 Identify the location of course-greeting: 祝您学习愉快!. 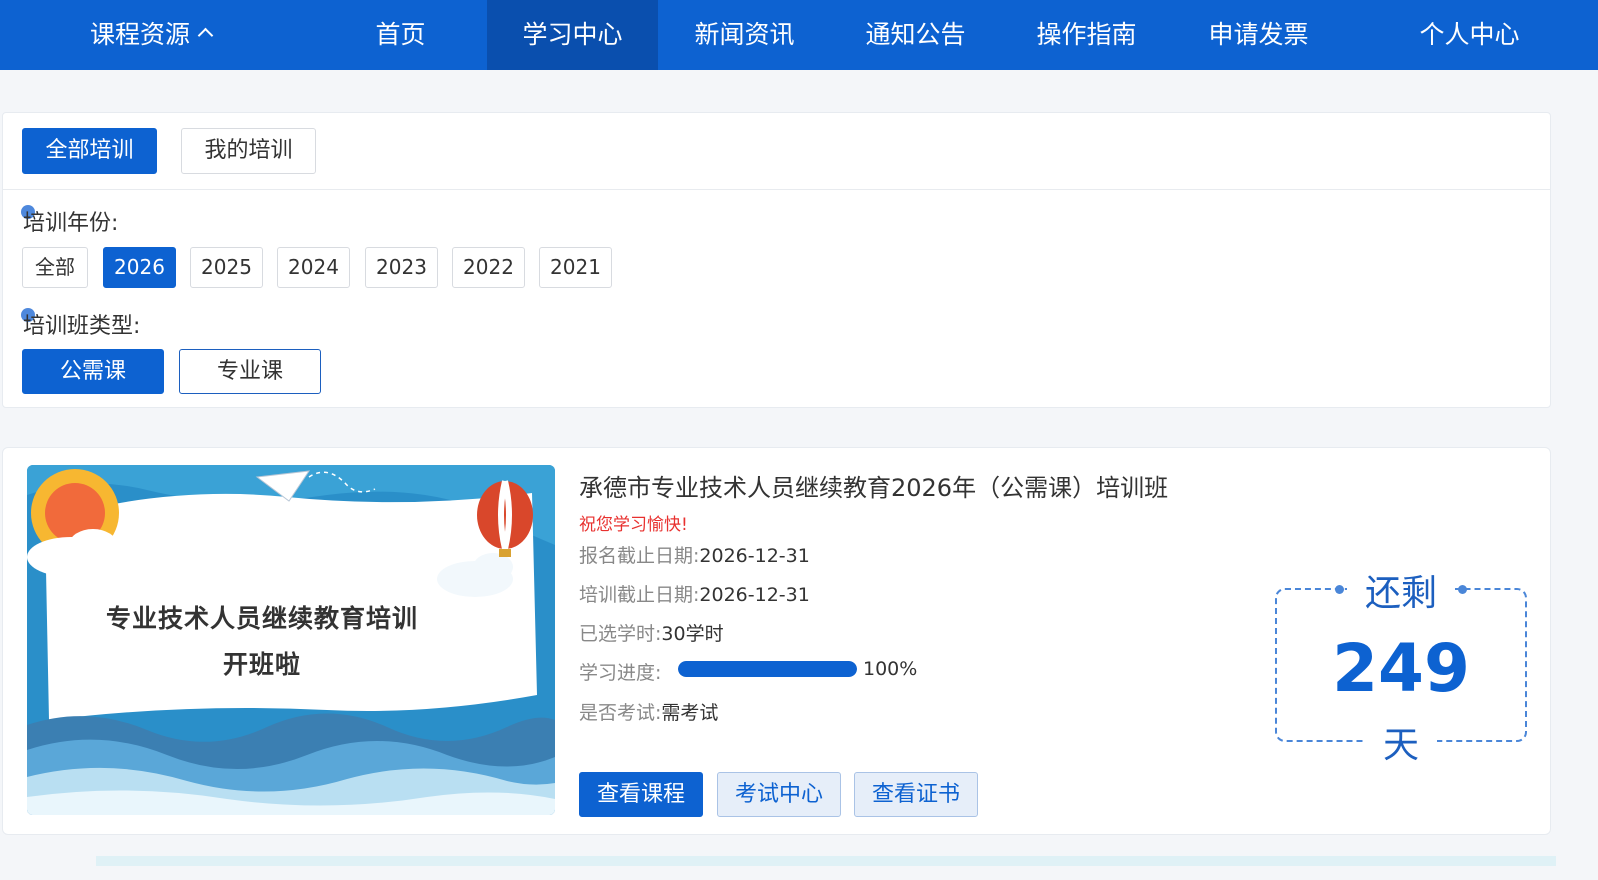
(633, 525).